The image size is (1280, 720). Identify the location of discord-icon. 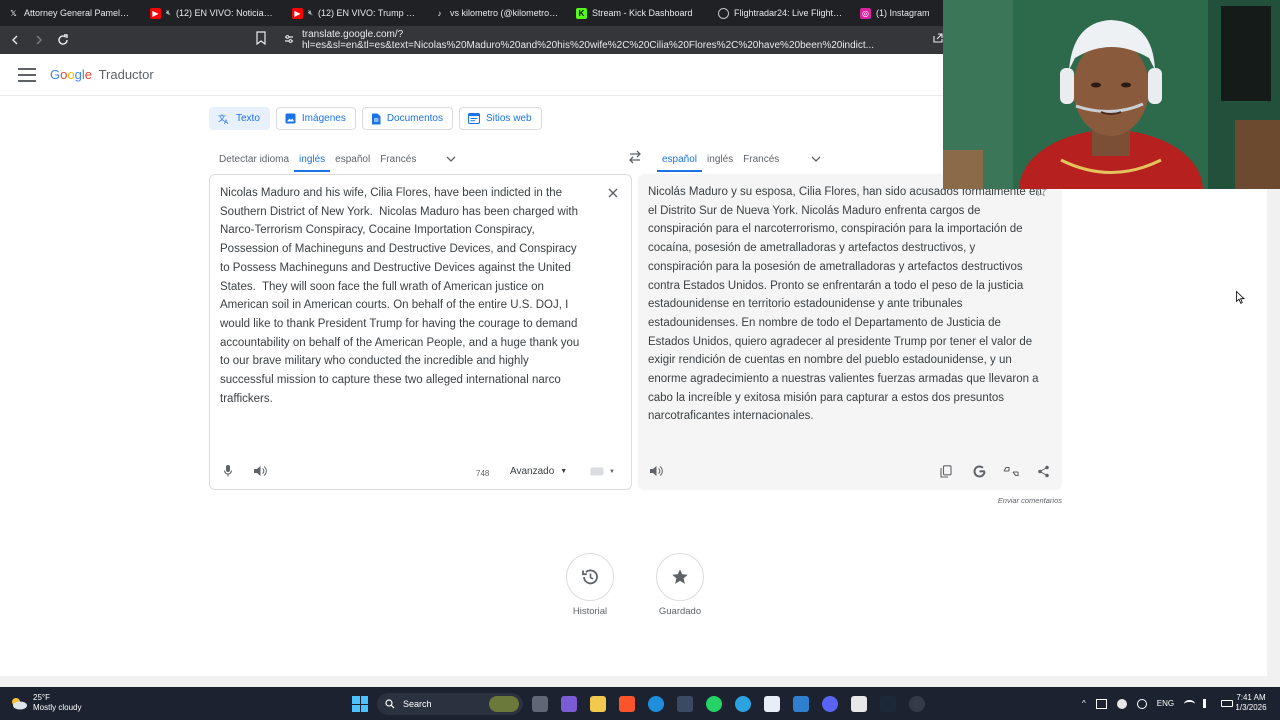
(830, 704).